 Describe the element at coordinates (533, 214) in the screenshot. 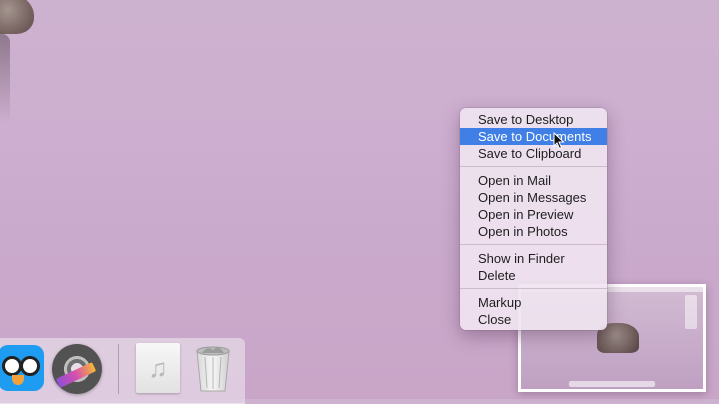

I see `menu-item-open-in-preview: Open in Preview` at that location.